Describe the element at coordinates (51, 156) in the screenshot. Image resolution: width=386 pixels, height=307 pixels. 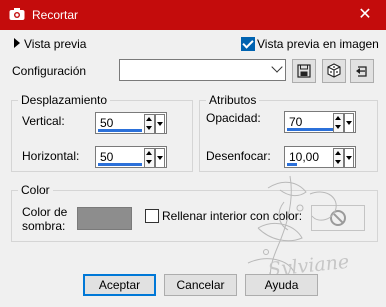
I see `horizontal-label: Horizontal:` at that location.